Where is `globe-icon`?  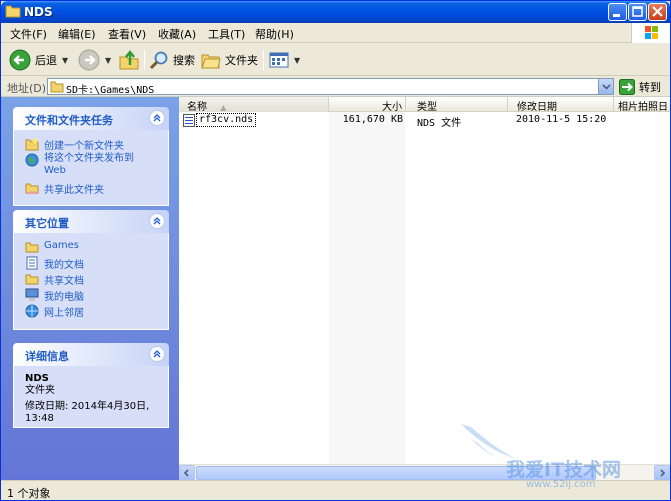
globe-icon is located at coordinates (32, 160).